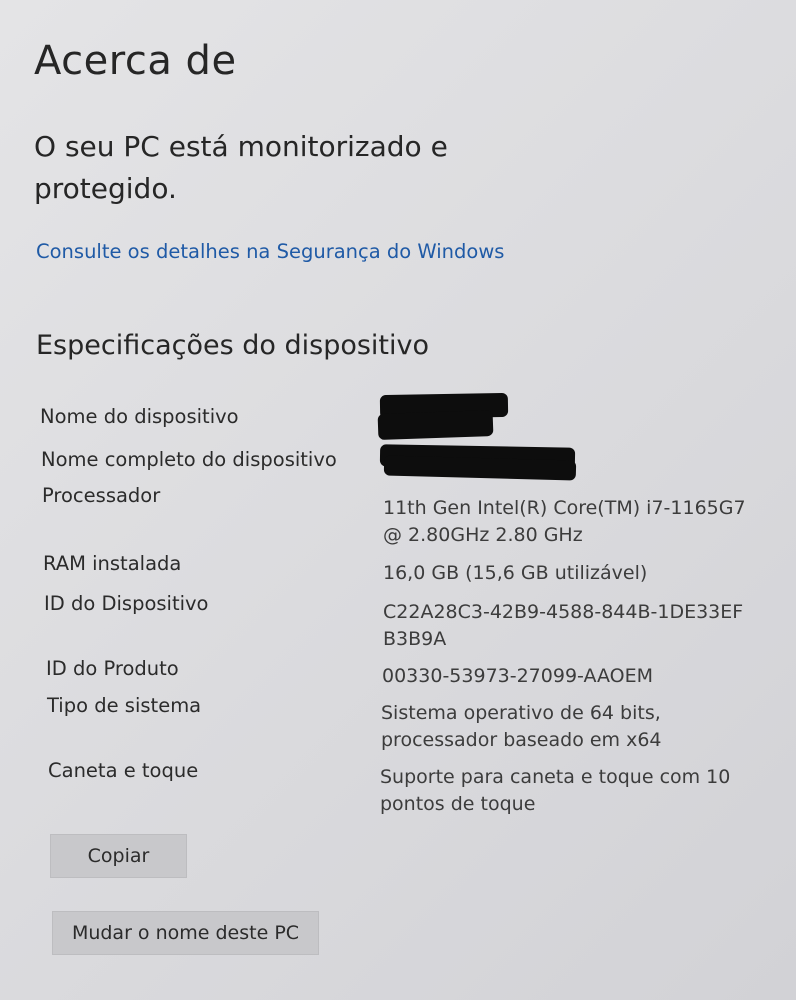 The image size is (796, 1000). I want to click on system-type-value-line-2: processador baseado em x64, so click(521, 740).